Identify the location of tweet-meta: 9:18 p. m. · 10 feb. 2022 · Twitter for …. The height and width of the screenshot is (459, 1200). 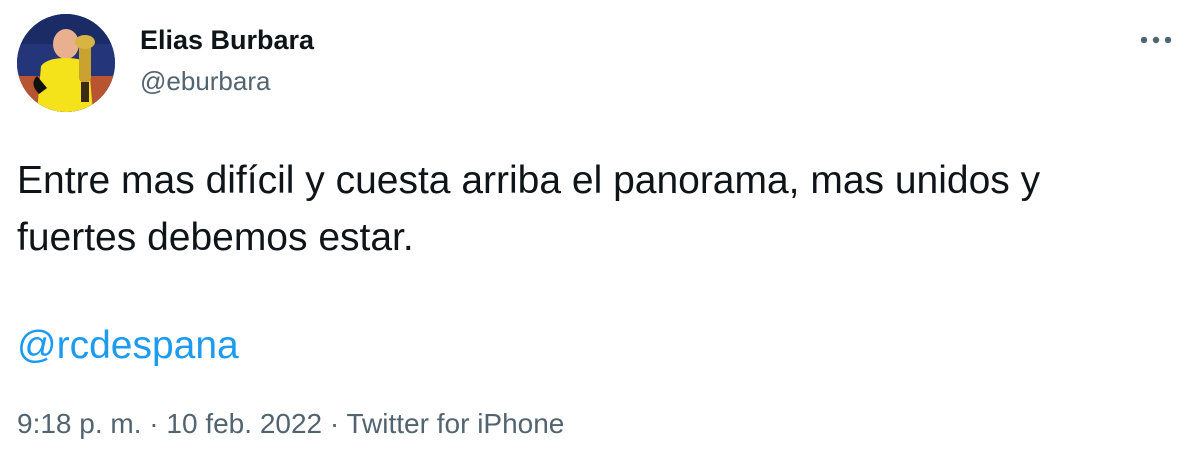
(290, 424).